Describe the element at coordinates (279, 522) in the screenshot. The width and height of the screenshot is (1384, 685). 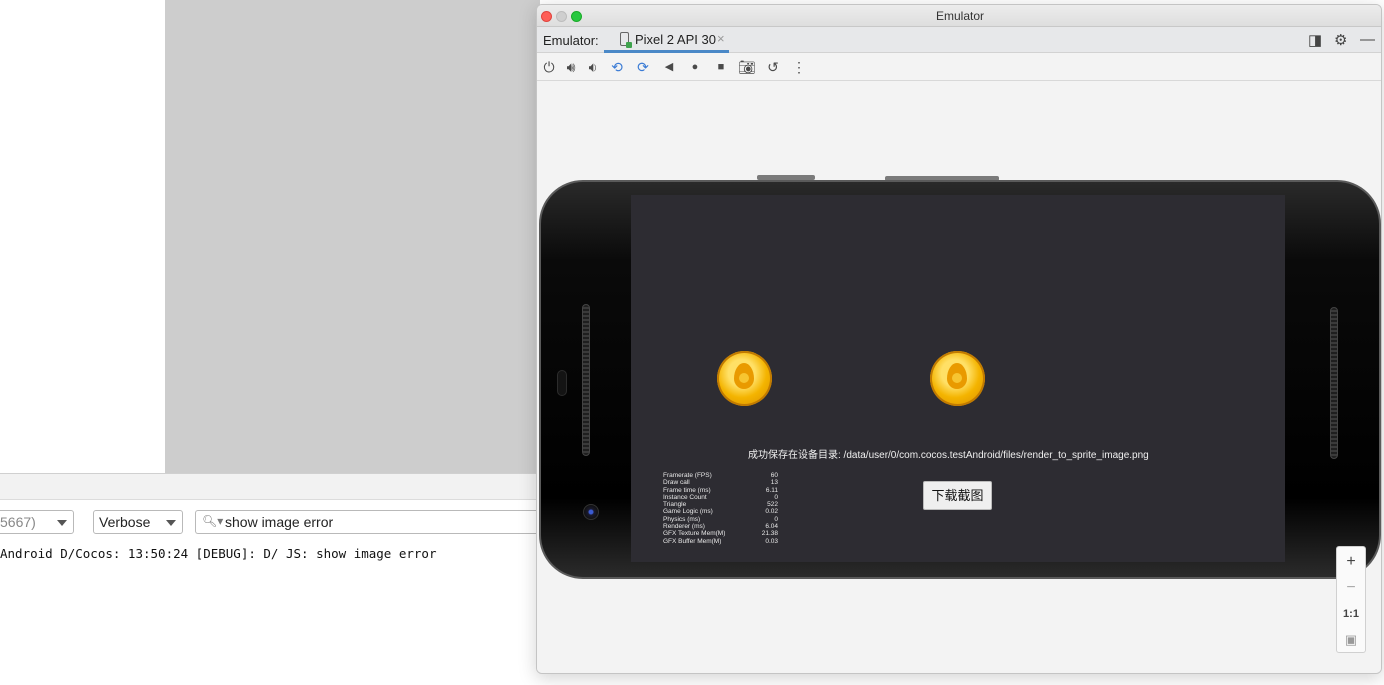
I see `log-search-value: show image error` at that location.